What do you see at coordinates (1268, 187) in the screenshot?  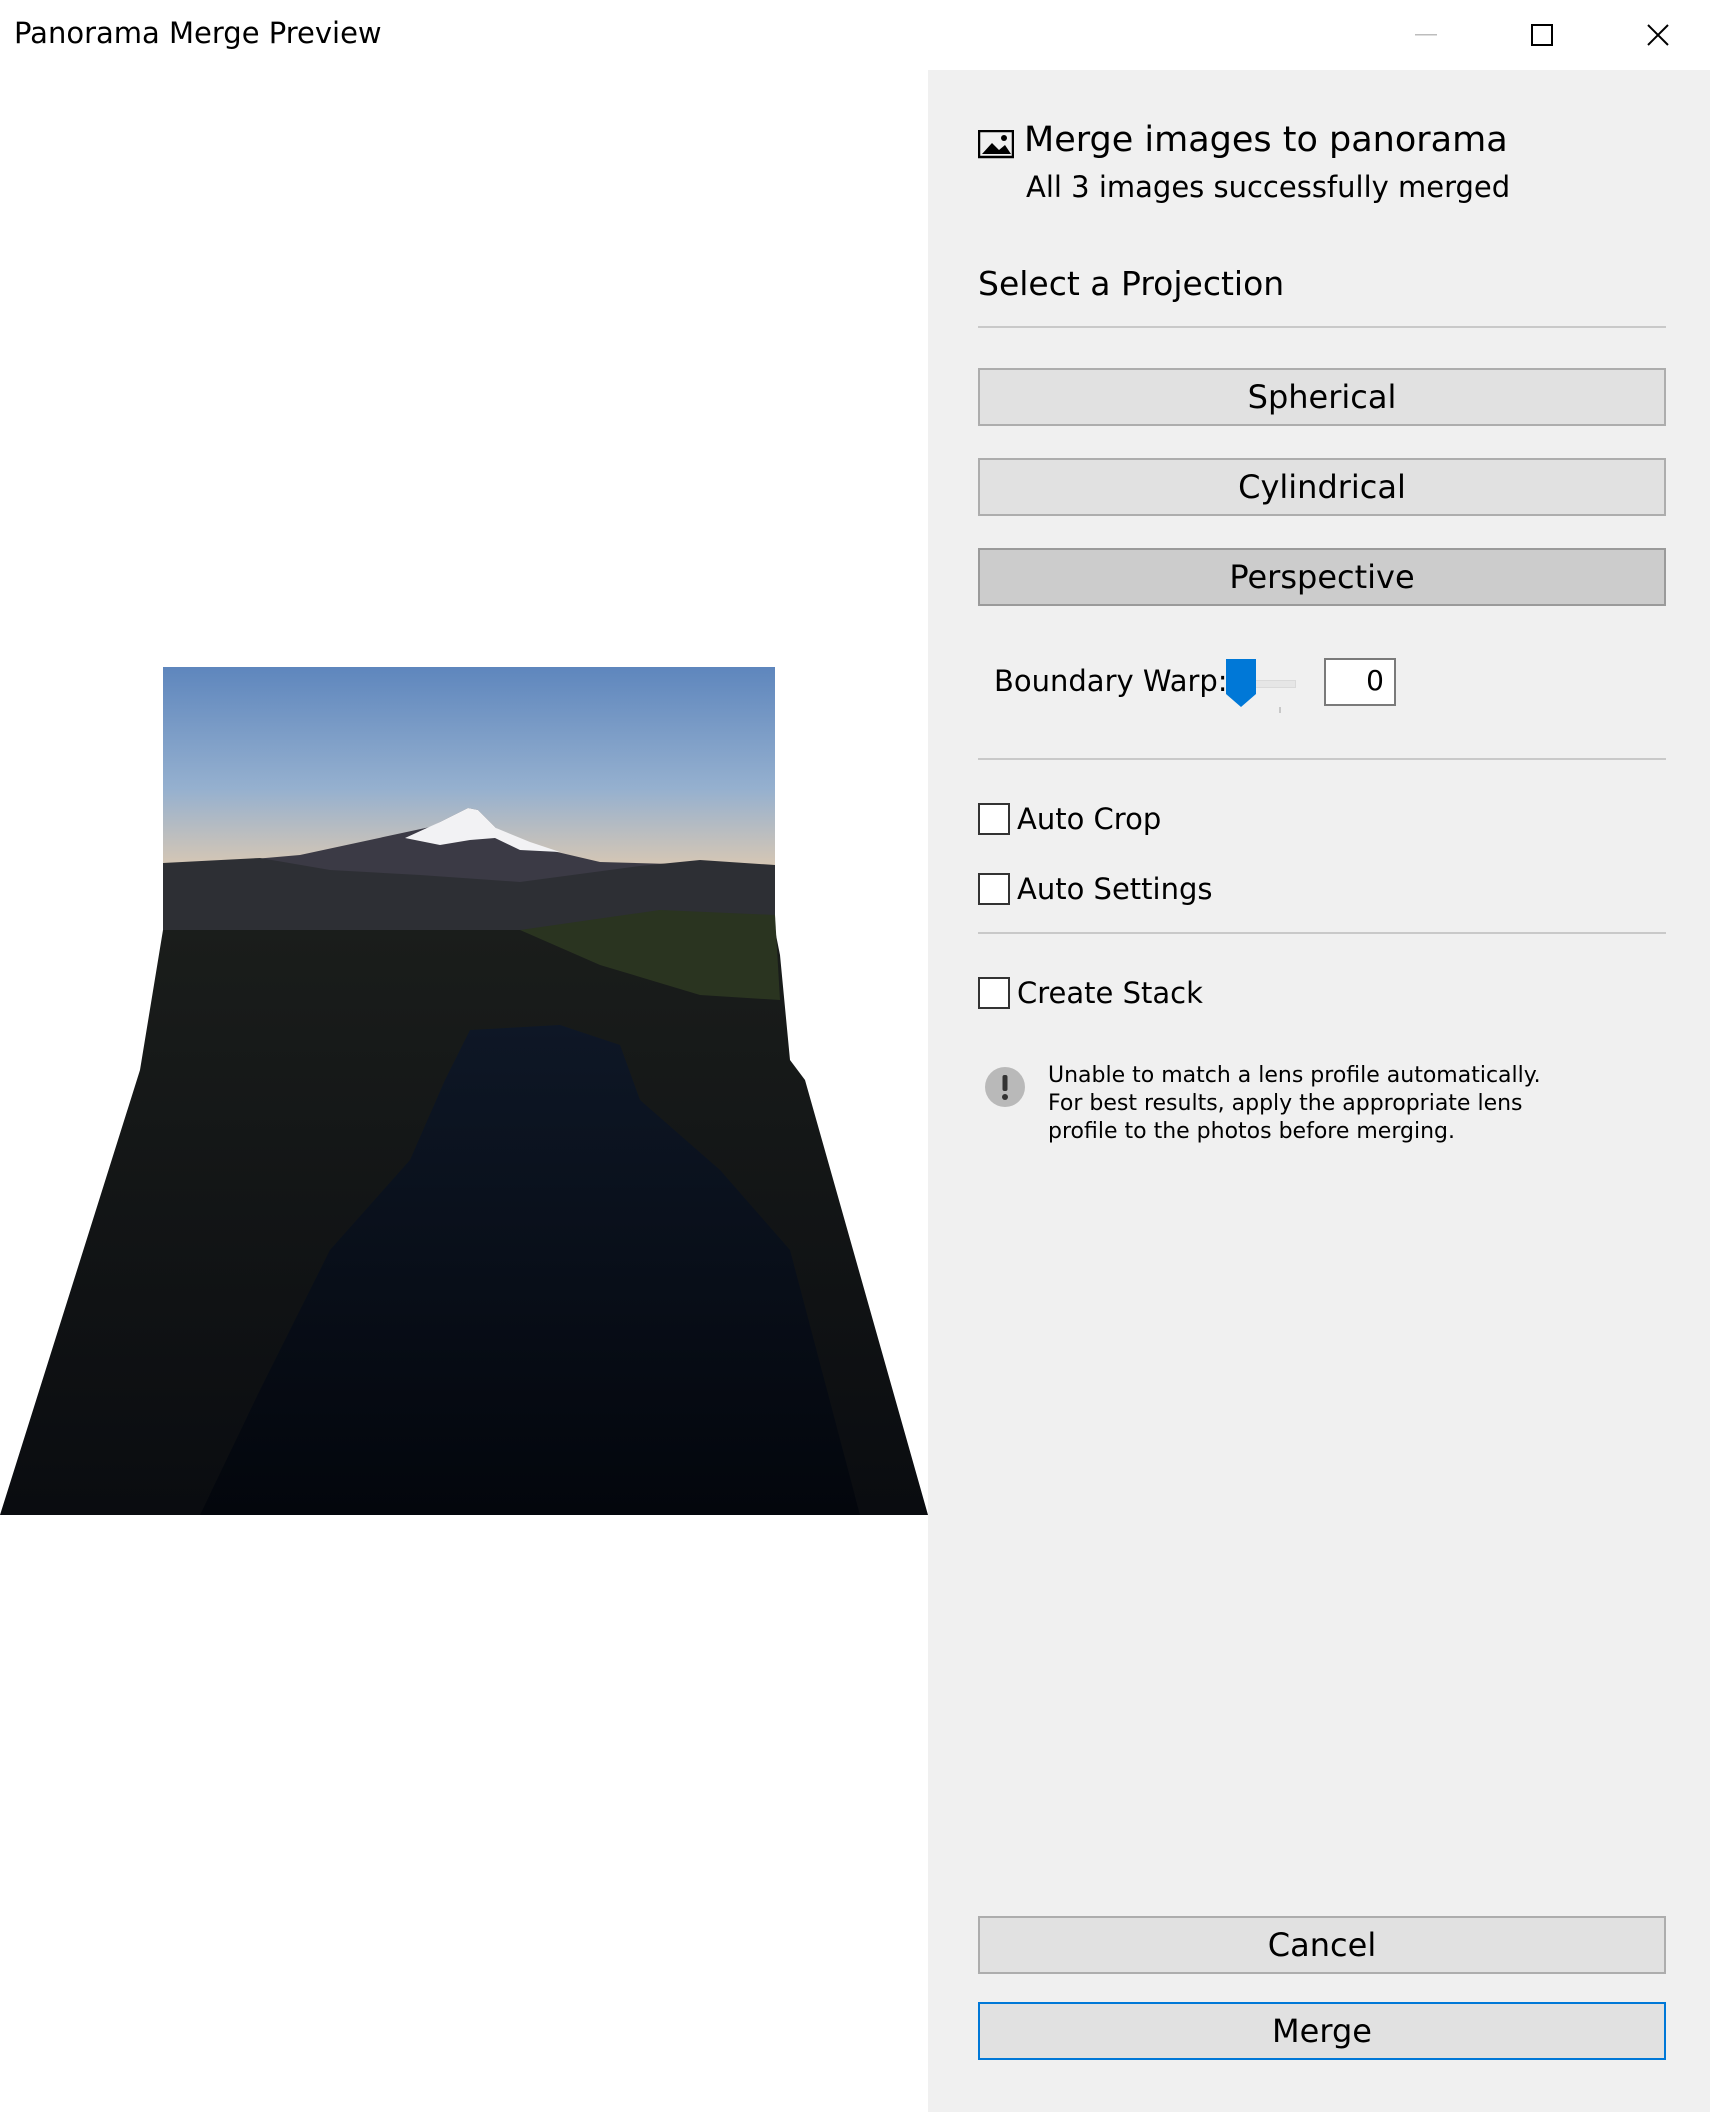 I see `merge-status: All 3 images successfully merged` at bounding box center [1268, 187].